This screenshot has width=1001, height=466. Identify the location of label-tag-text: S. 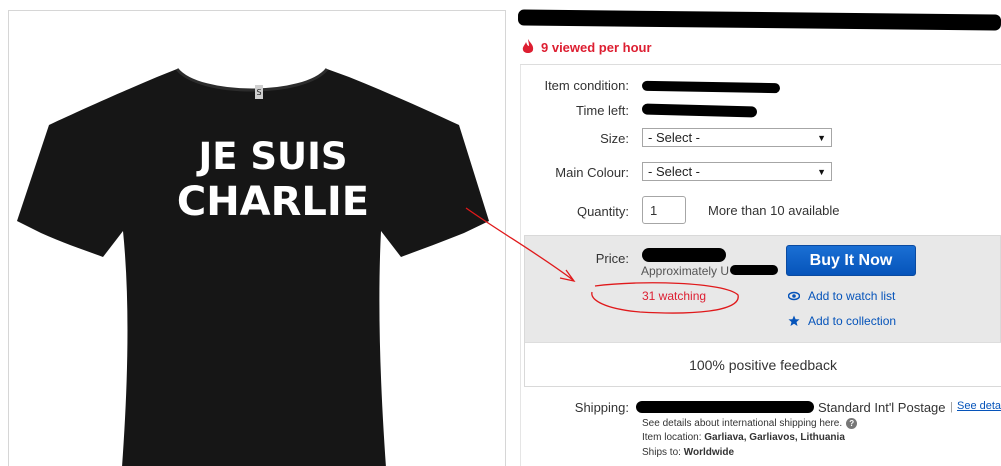
(258, 92).